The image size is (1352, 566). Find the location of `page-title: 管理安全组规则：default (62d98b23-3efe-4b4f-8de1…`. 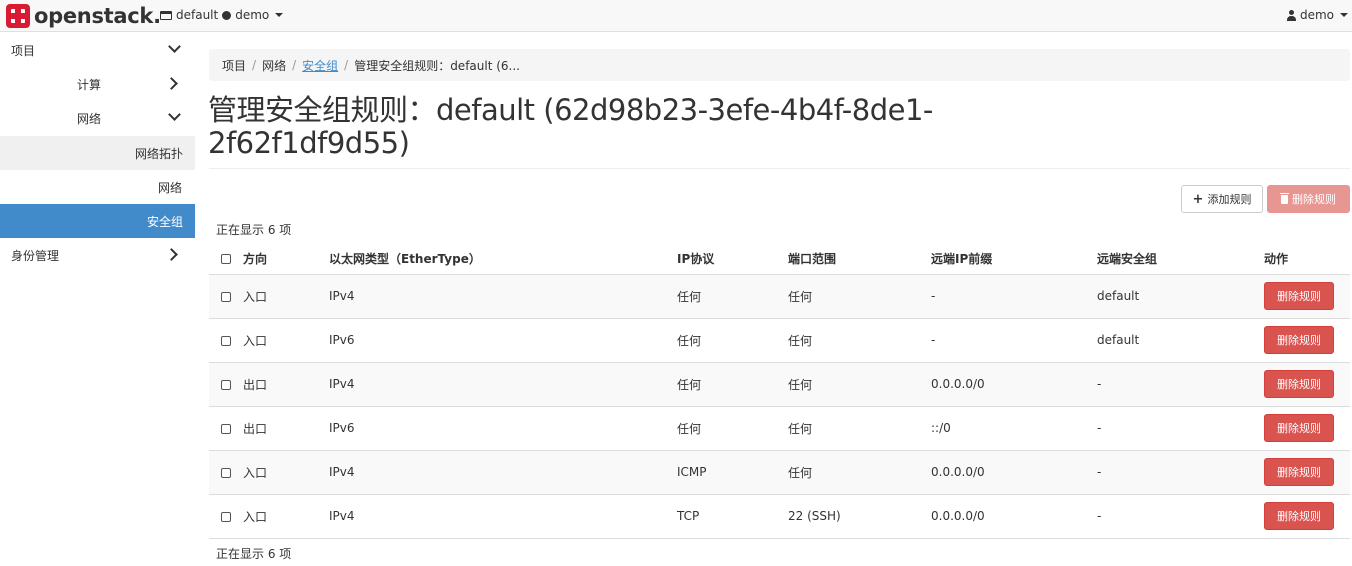

page-title: 管理安全组规则：default (62d98b23-3efe-4b4f-8de1… is located at coordinates (570, 126).